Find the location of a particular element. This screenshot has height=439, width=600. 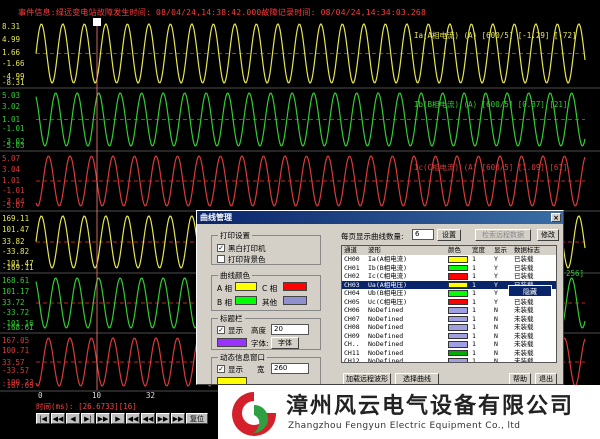

grid-cell: NoDefined is located at coordinates (386, 344).